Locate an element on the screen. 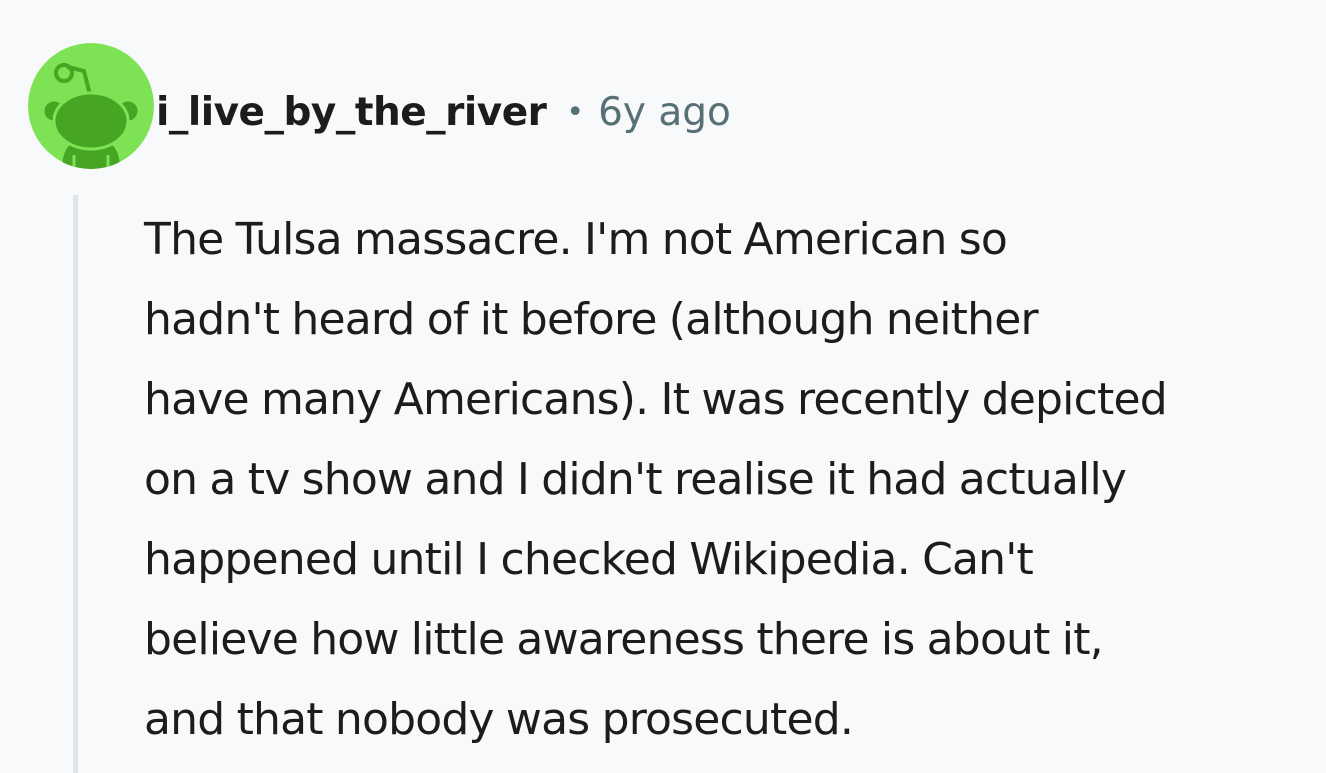 This screenshot has width=1326, height=773. user-avatar is located at coordinates (91, 106).